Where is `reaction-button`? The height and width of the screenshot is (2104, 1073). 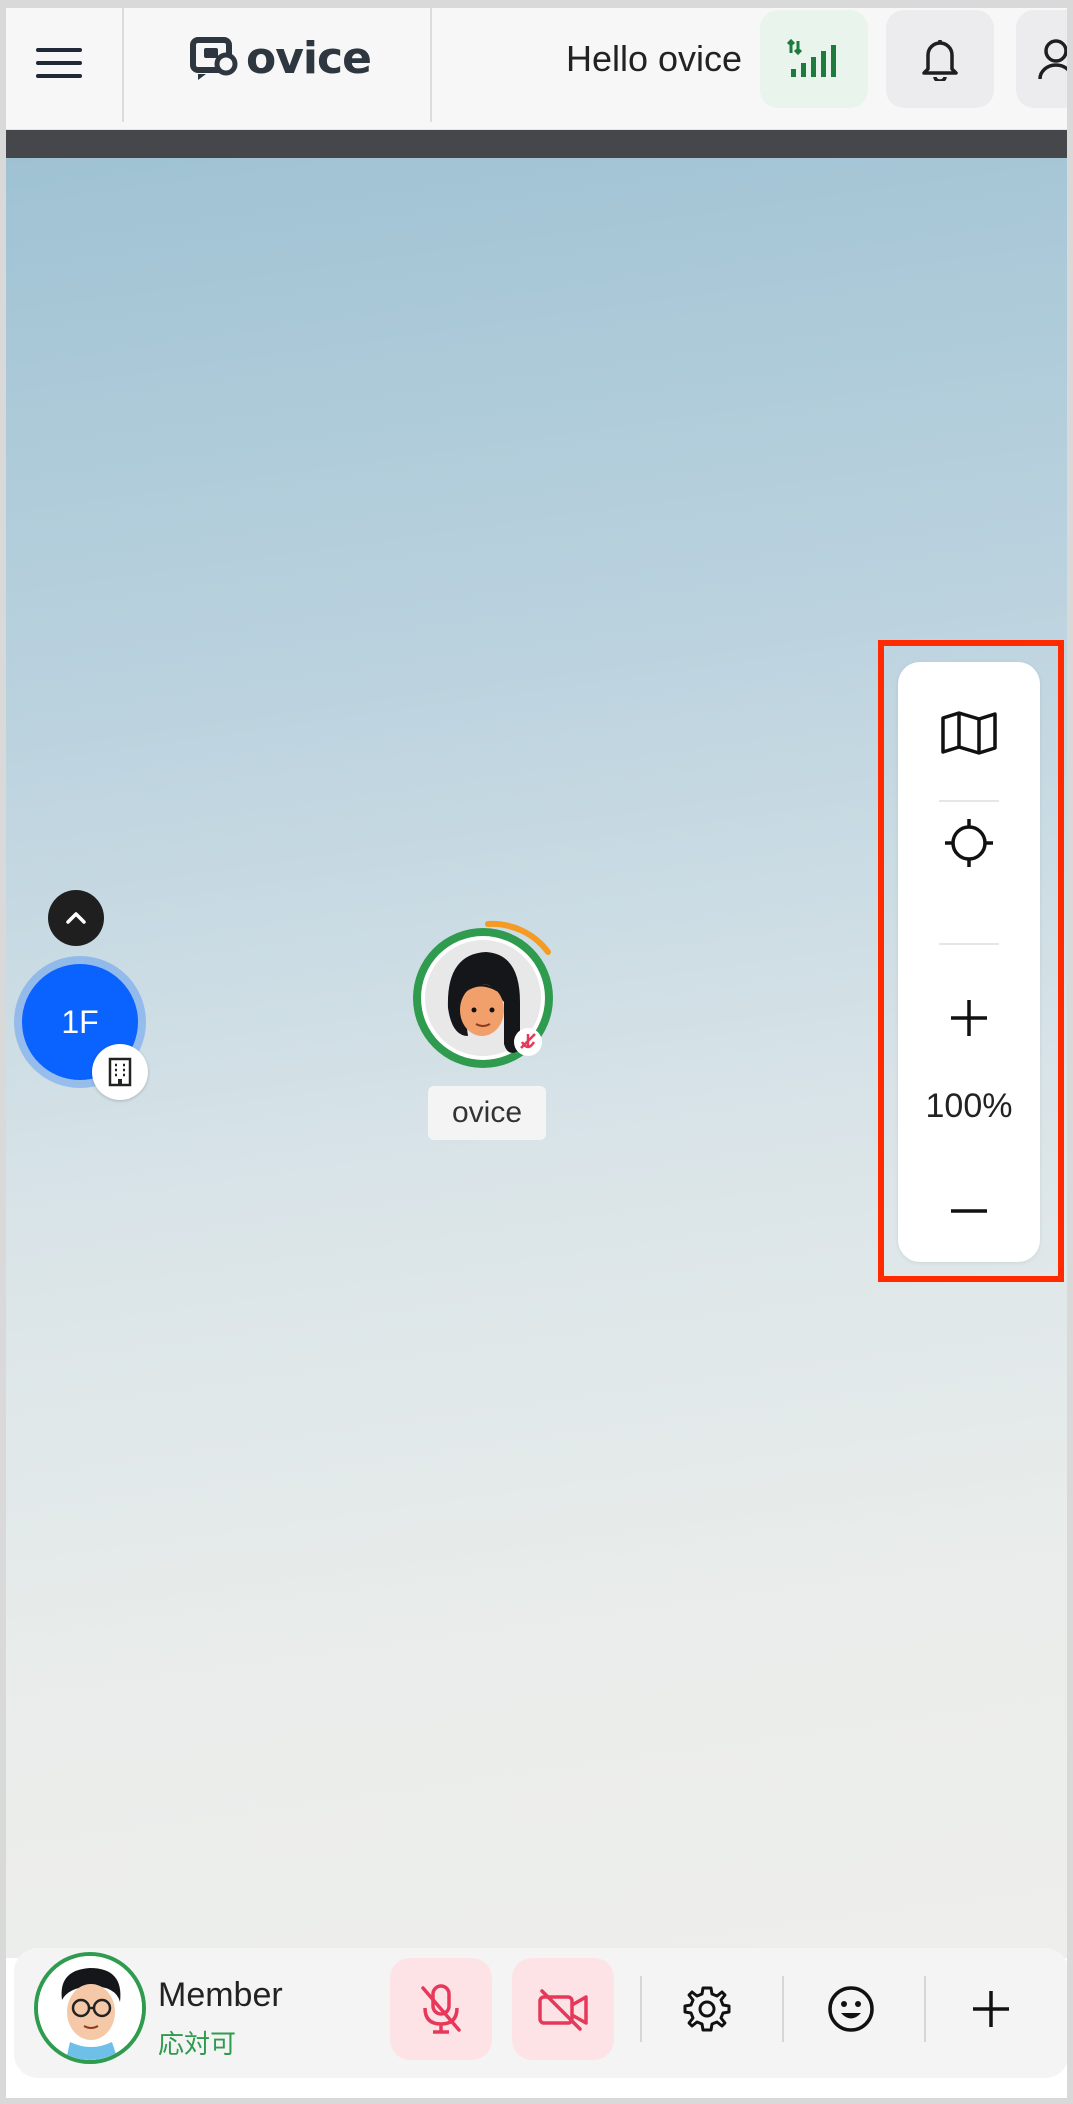
reaction-button is located at coordinates (851, 2009).